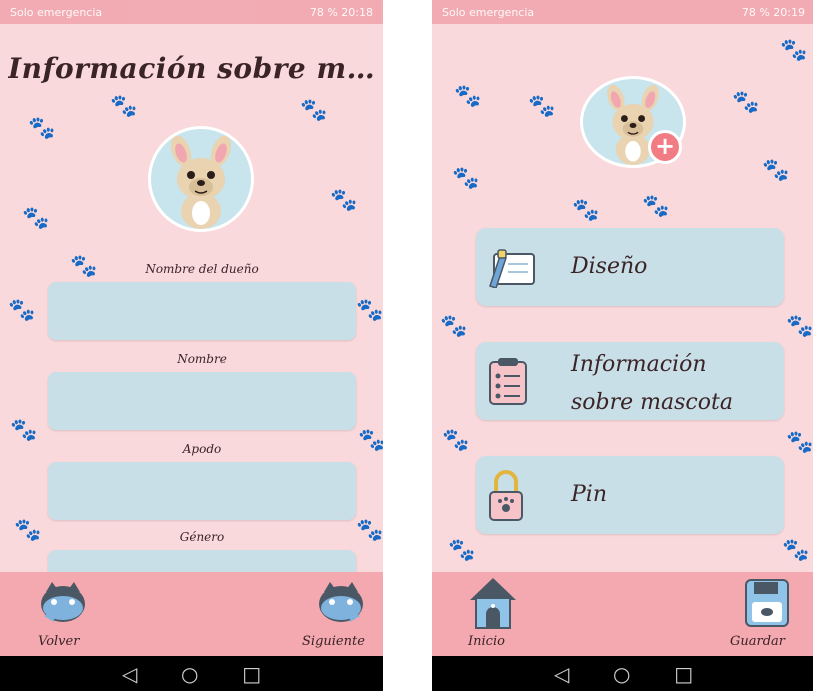 This screenshot has width=813, height=691. Describe the element at coordinates (191, 614) in the screenshot. I see `bottom-action-bar: Volver Siguiente` at that location.